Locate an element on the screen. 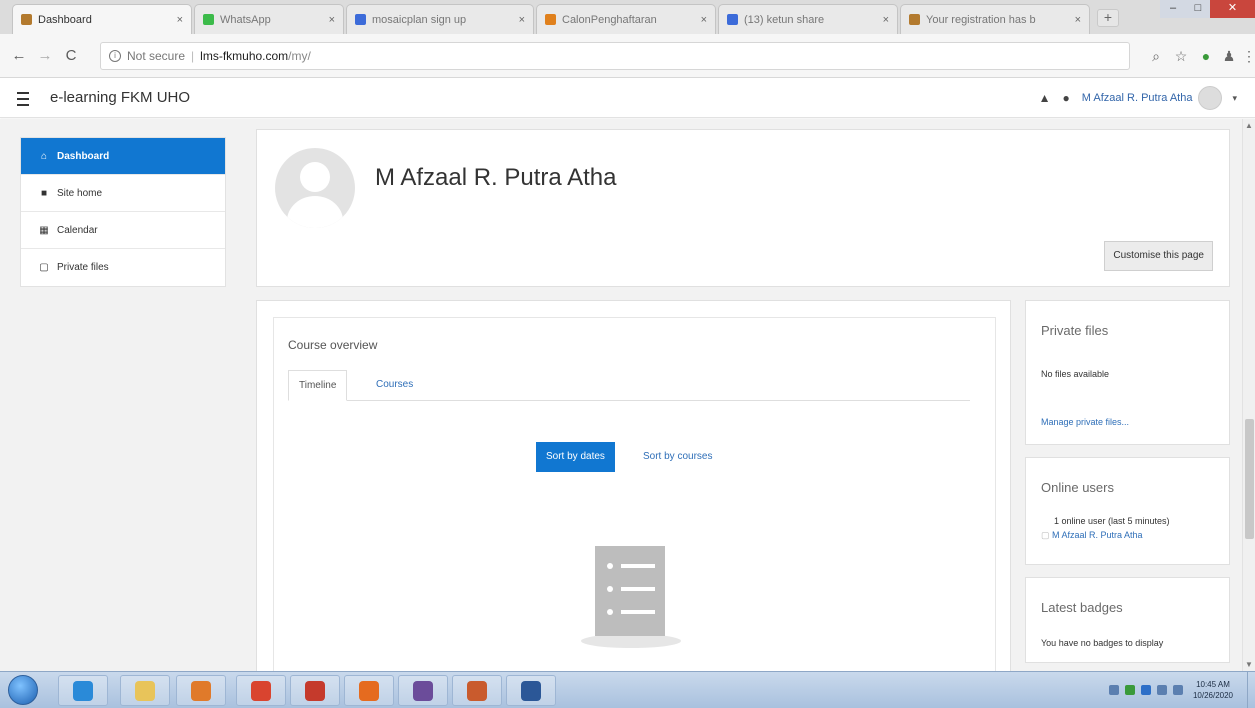  chevron-down-icon: ▾ is located at coordinates (1234, 98).